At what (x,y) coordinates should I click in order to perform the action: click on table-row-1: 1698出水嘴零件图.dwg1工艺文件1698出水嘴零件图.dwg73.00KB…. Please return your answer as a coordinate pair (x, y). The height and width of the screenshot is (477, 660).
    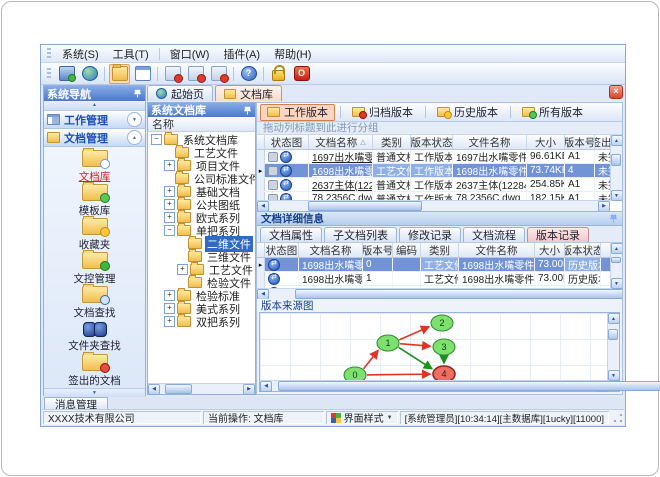
    Looking at the image, I should click on (433, 279).